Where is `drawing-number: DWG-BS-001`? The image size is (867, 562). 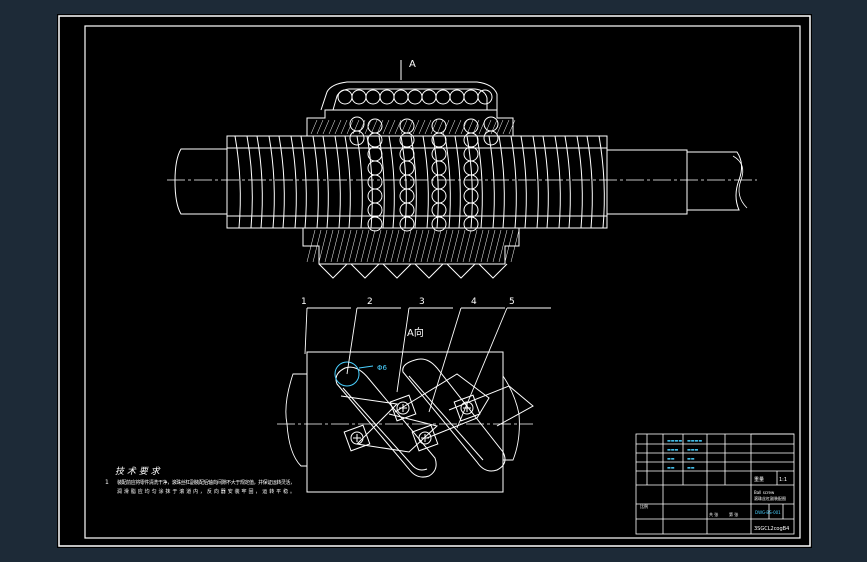 drawing-number: DWG-BS-001 is located at coordinates (768, 512).